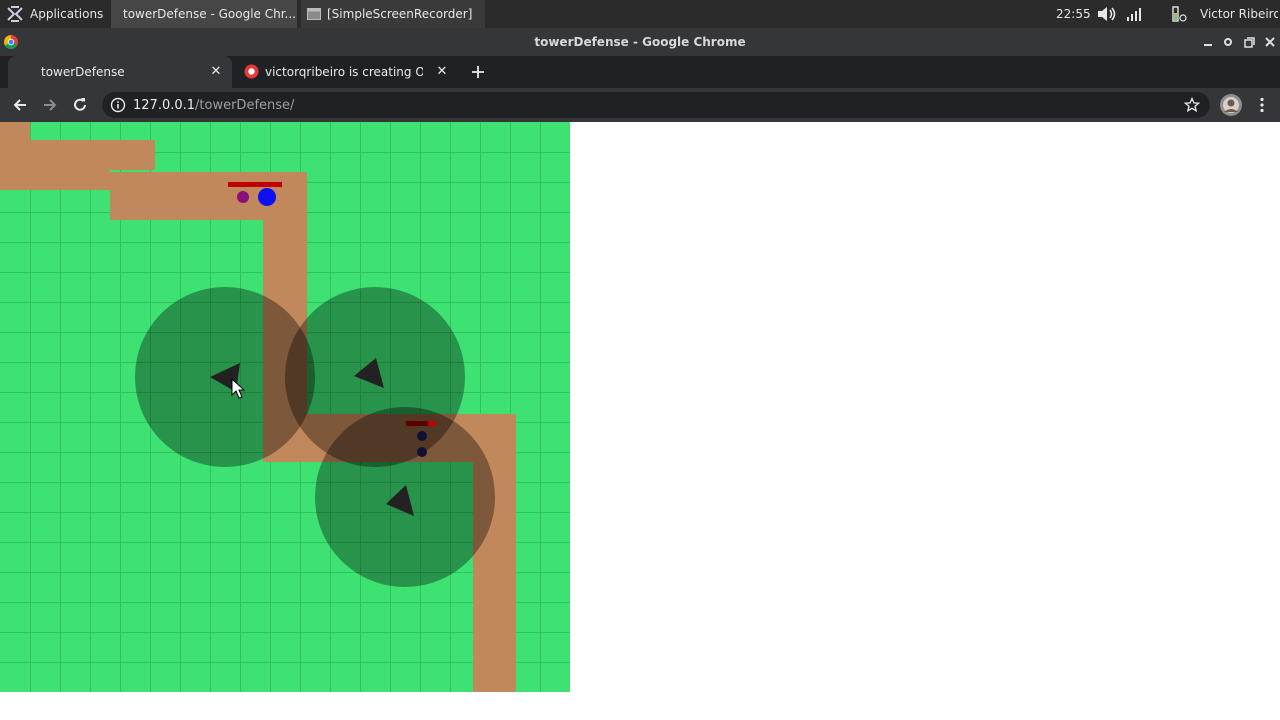 The height and width of the screenshot is (720, 1280). I want to click on taskbar-window-recorder: [SimpleScreenRecorder], so click(393, 14).